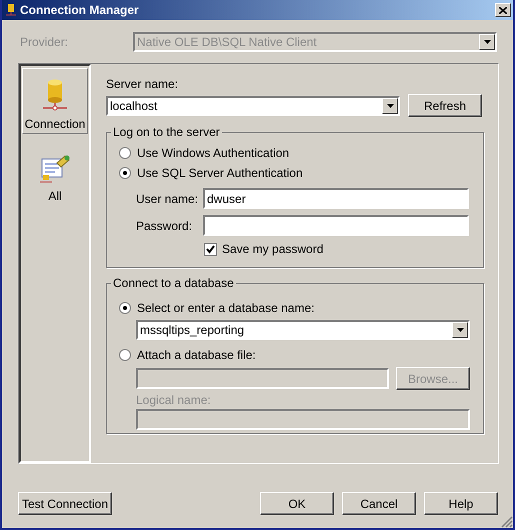 The height and width of the screenshot is (530, 515). What do you see at coordinates (303, 330) in the screenshot?
I see `database-name-dropdown: mssqltips_reporting` at bounding box center [303, 330].